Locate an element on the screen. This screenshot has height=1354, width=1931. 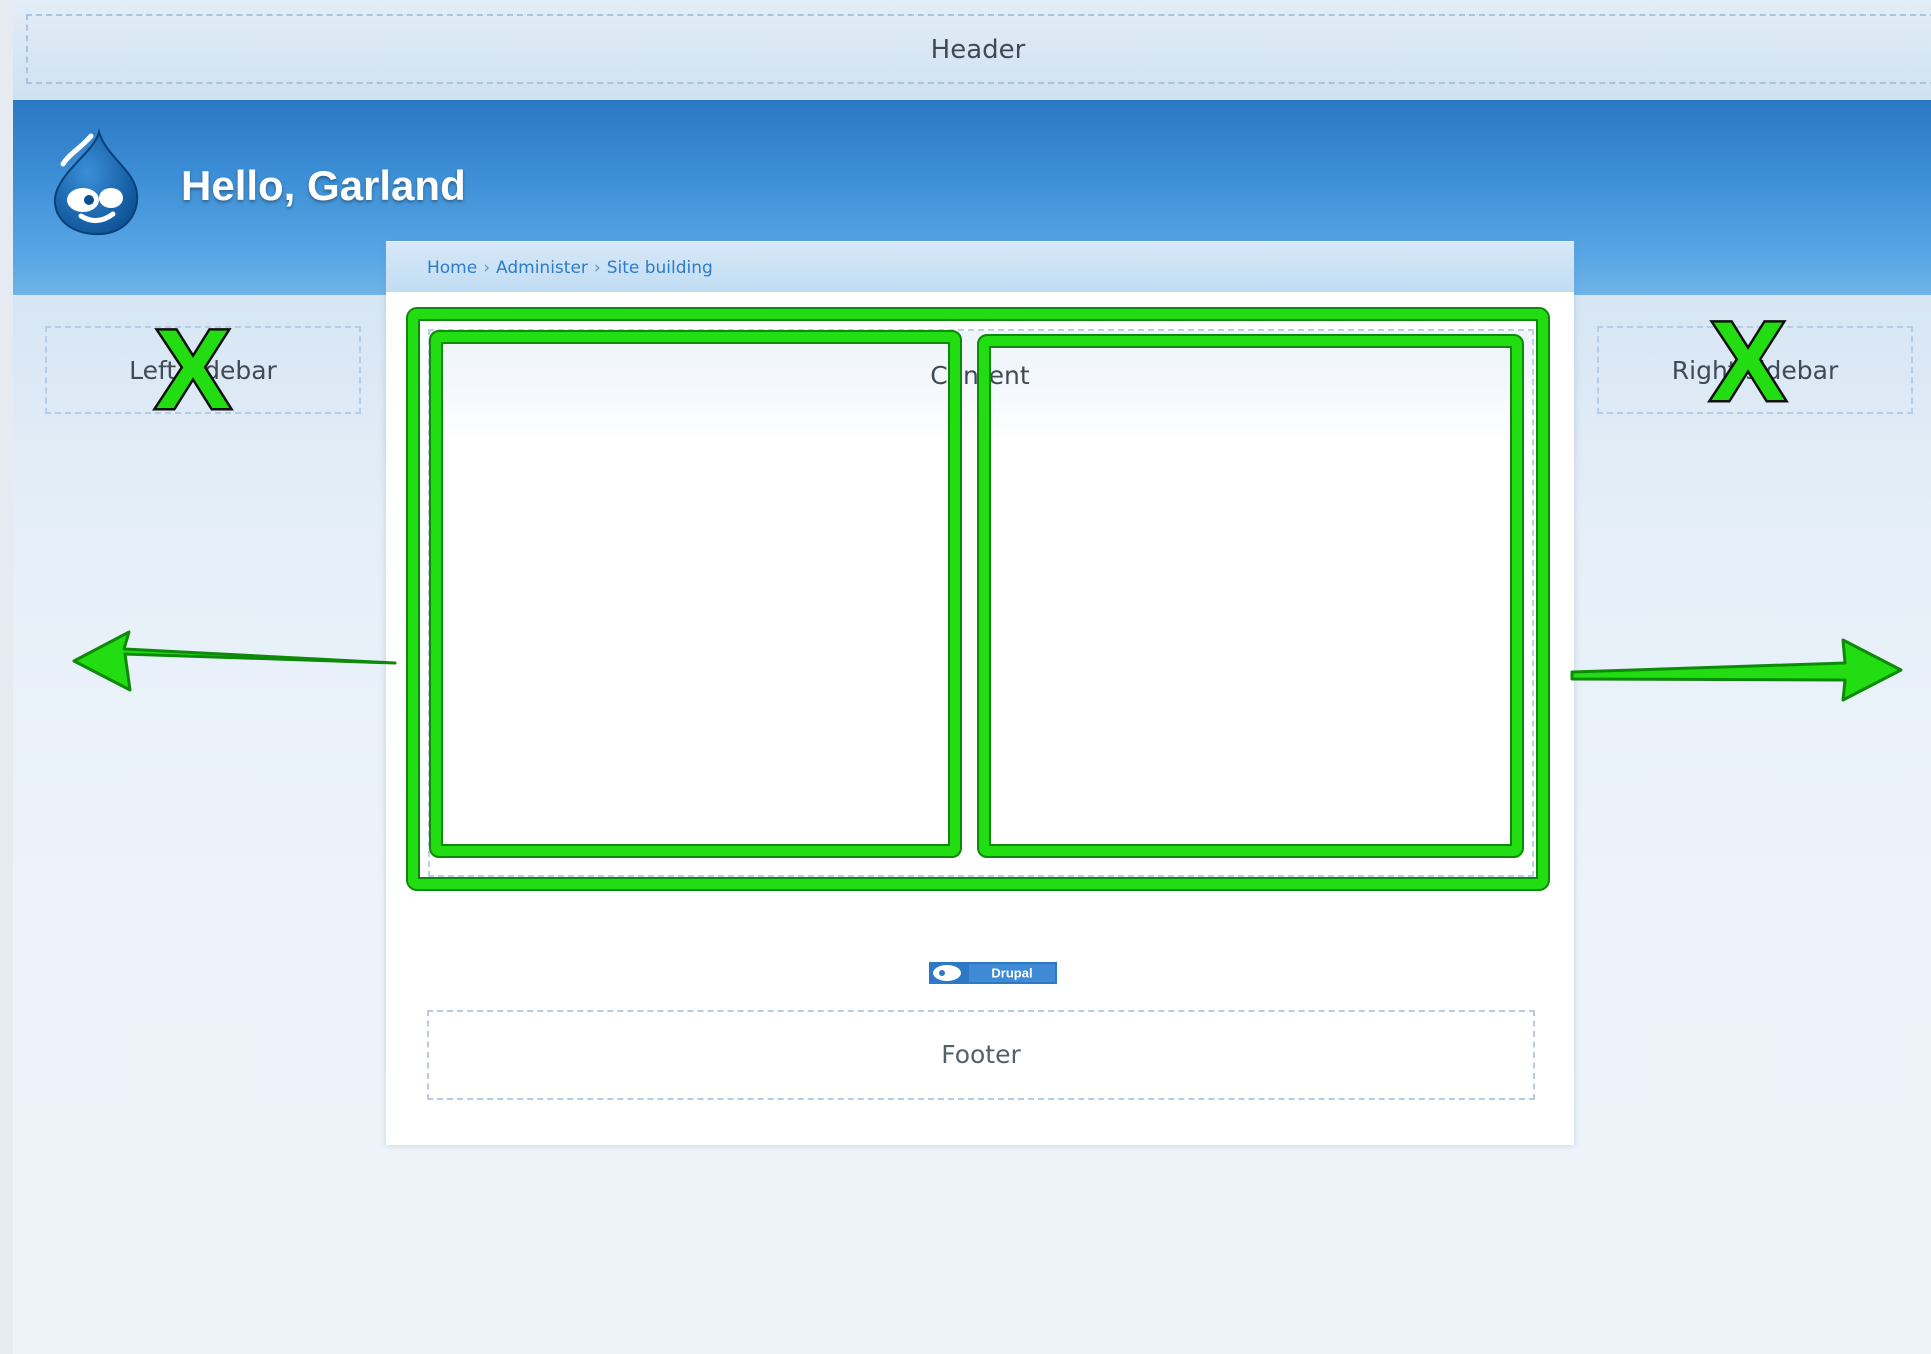
footer-region-label: Footer is located at coordinates (981, 1054).